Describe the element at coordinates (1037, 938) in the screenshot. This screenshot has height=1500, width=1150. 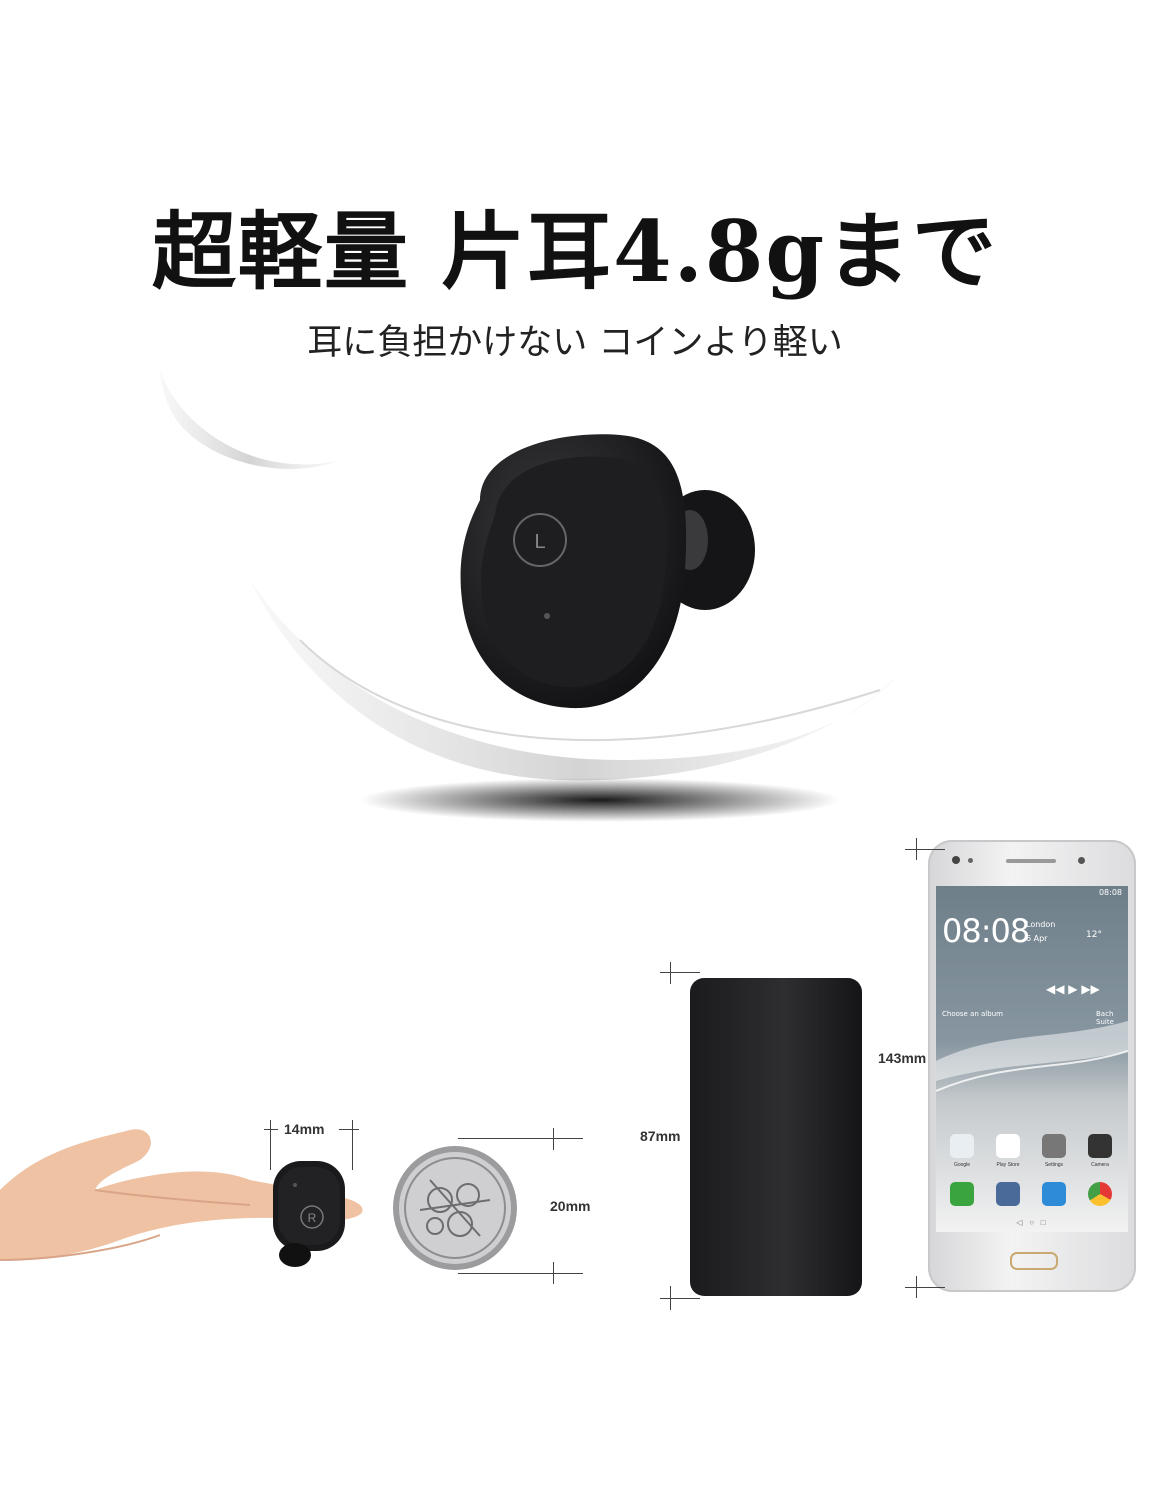
I see `date: 6 Apr` at that location.